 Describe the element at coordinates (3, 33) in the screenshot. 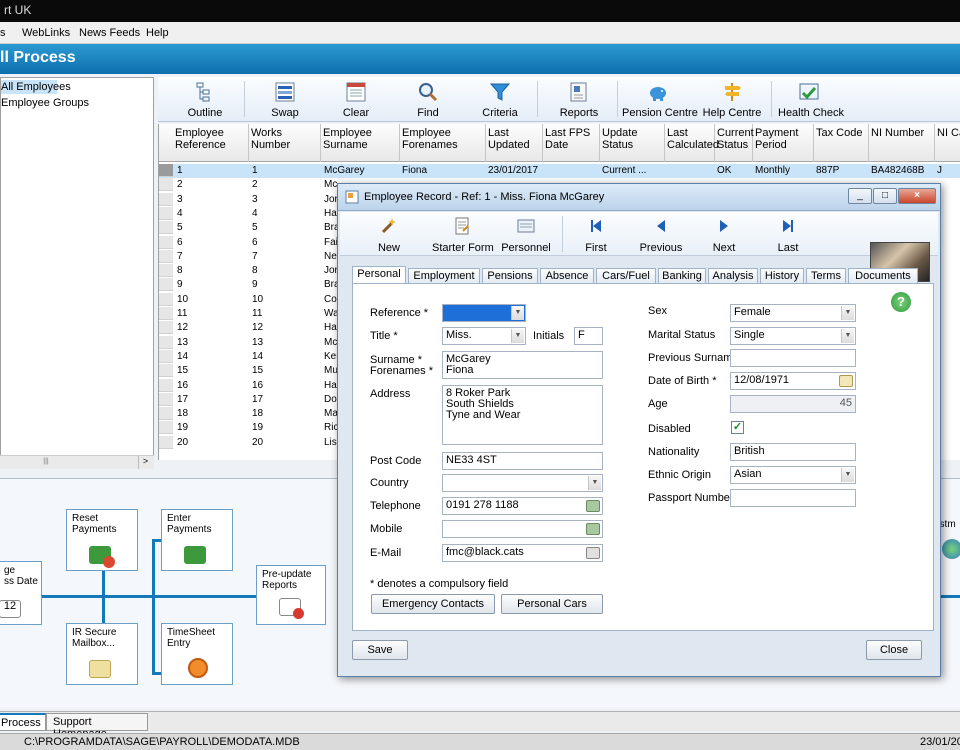

I see `menu-item-s: s` at that location.